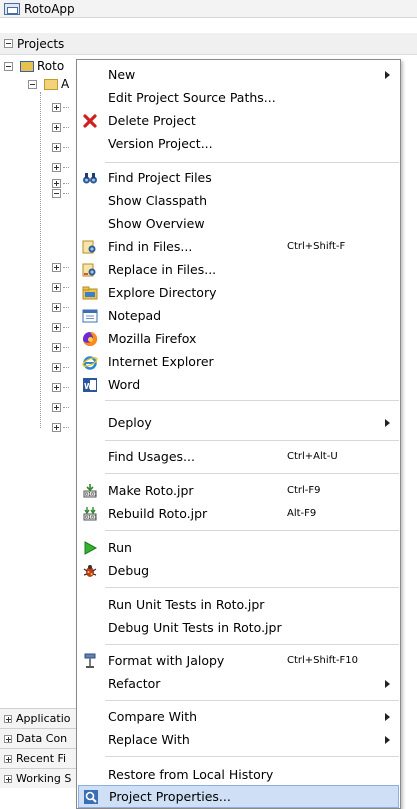  I want to click on menu-item-internet-explorer: Internet Explorer, so click(238, 361).